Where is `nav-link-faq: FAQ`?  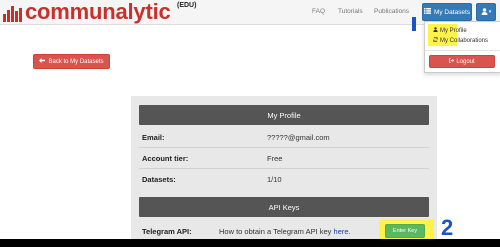 nav-link-faq: FAQ is located at coordinates (318, 11).